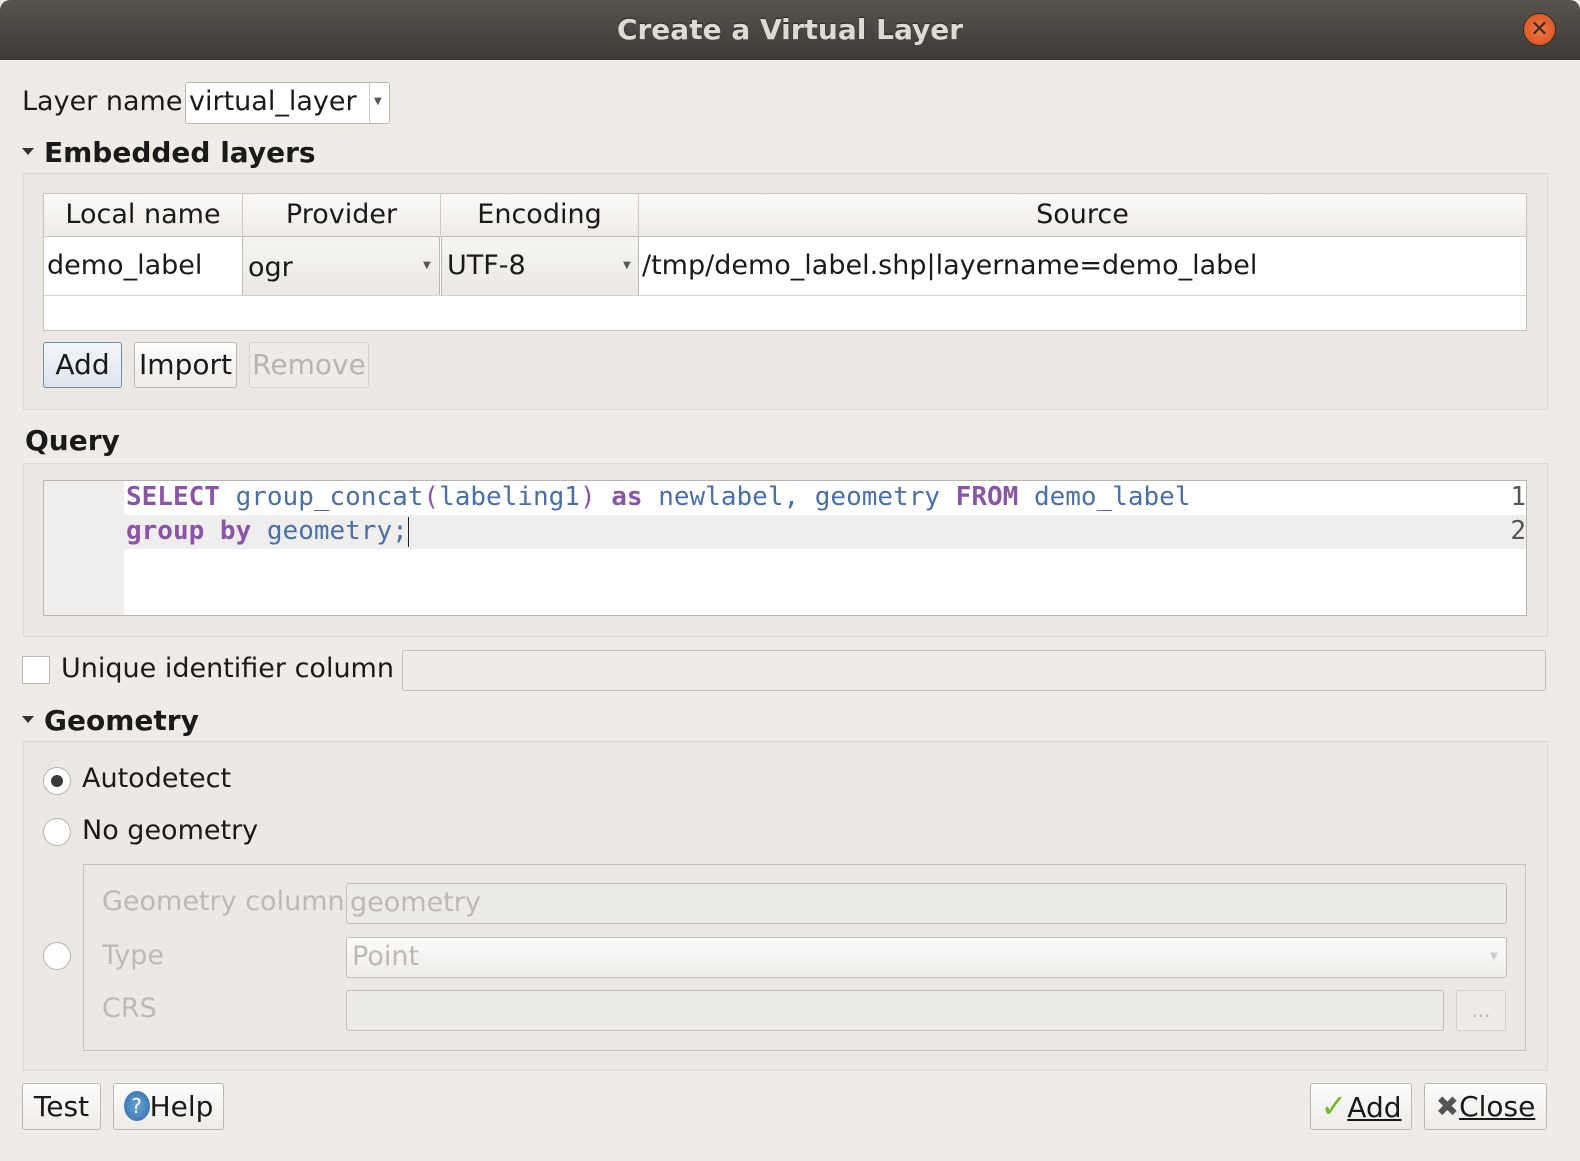 The image size is (1580, 1161). I want to click on autodetect-radio, so click(57, 781).